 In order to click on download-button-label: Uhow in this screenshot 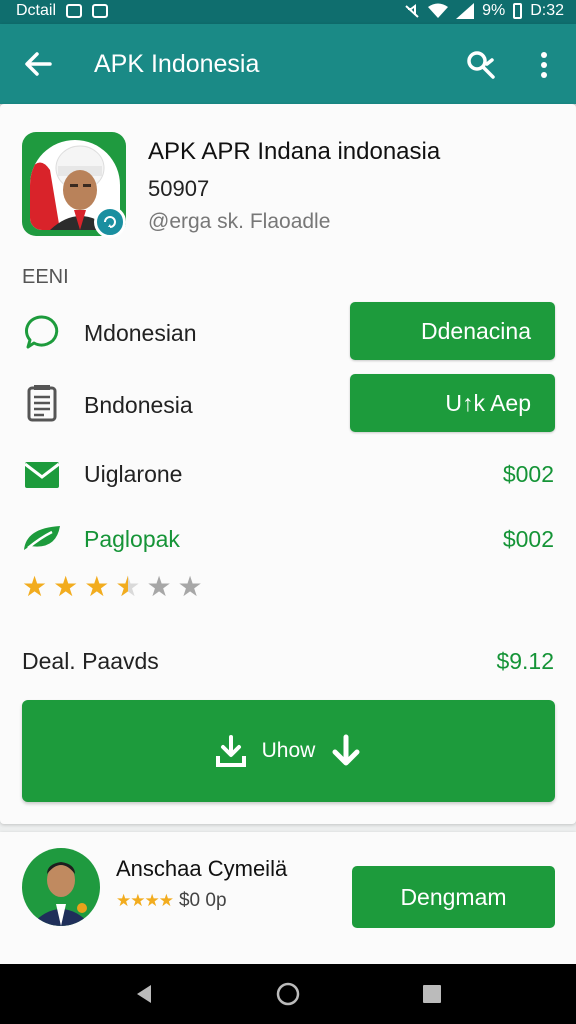, I will do `click(288, 750)`.